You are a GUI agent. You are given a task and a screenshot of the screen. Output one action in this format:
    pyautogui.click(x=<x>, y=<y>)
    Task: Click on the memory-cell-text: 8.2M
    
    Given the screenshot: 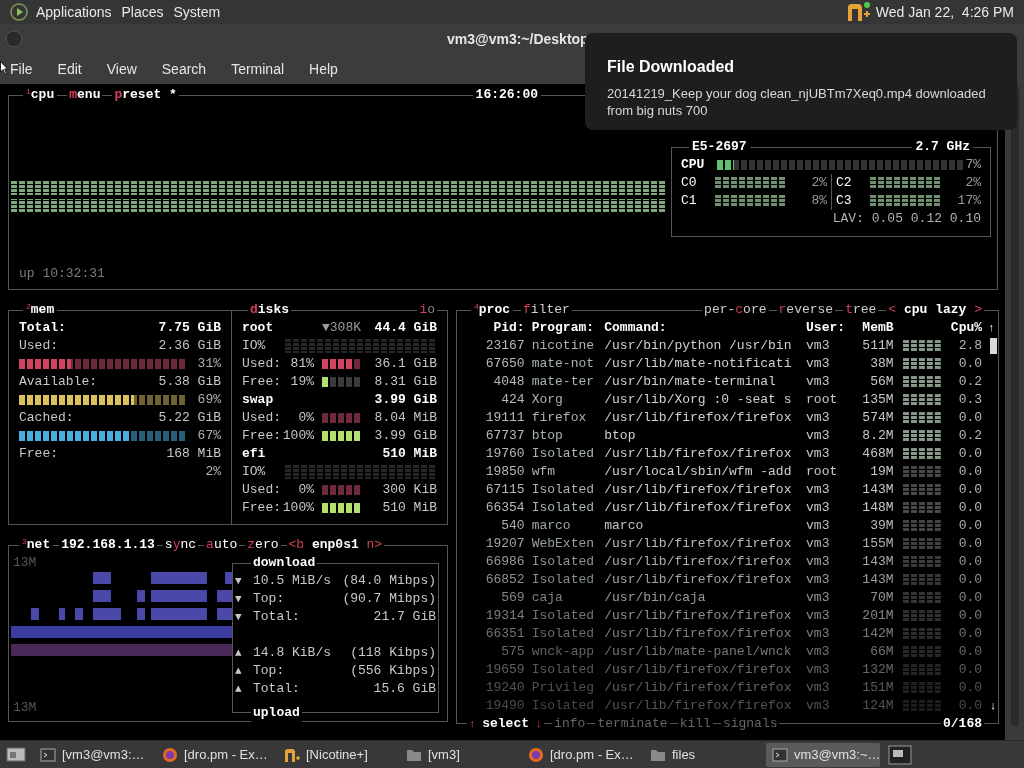 What is the action you would take?
    pyautogui.click(x=877, y=436)
    